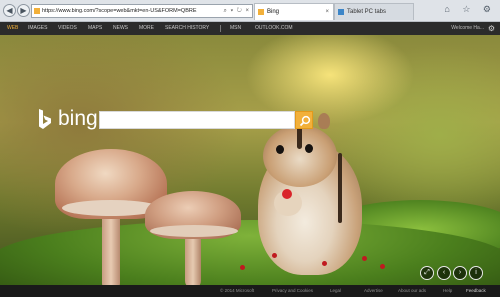 Image resolution: width=500 pixels, height=297 pixels. I want to click on nav-item-images: IMAGES, so click(37, 28).